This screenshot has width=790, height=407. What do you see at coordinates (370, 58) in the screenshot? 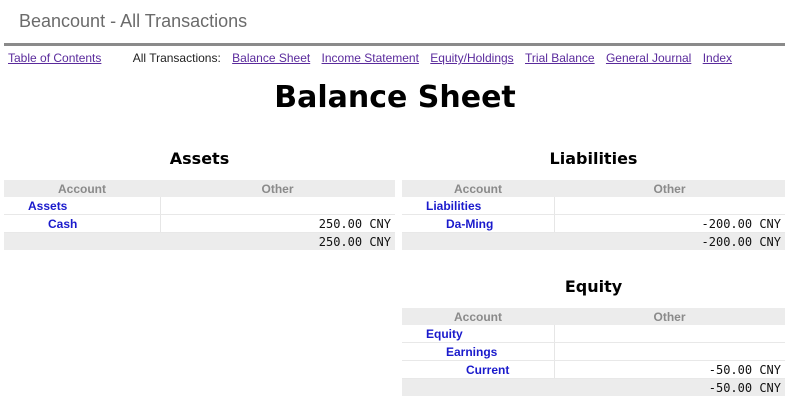
I see `nav-income-statement: Income Statement` at bounding box center [370, 58].